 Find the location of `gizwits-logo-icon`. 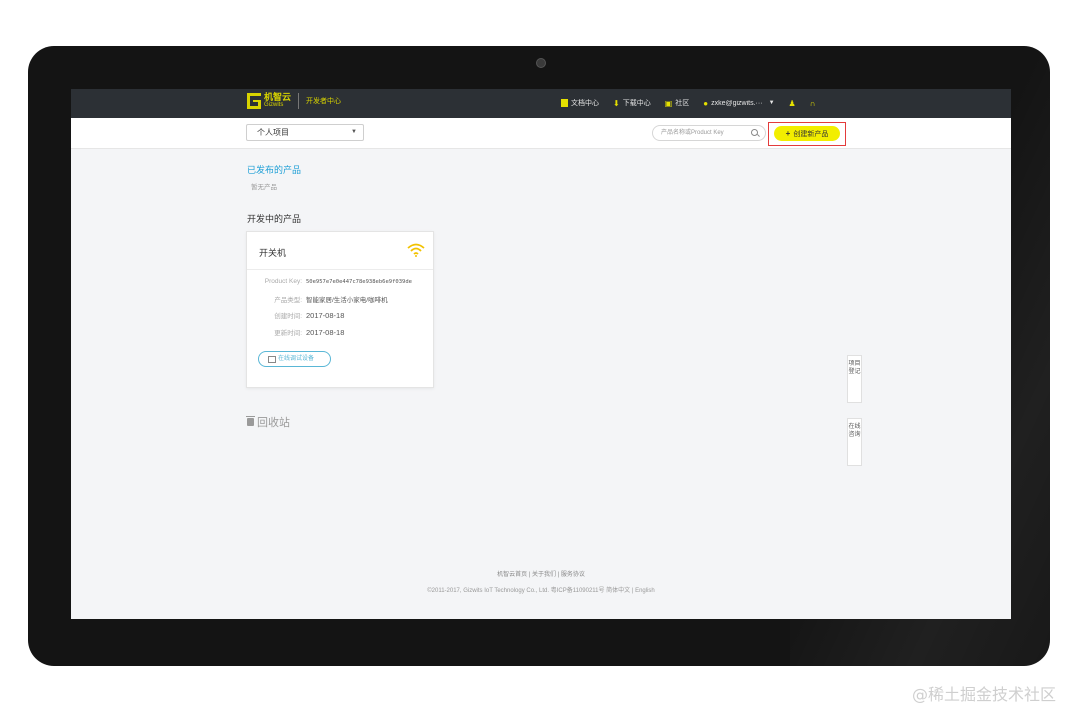

gizwits-logo-icon is located at coordinates (254, 101).